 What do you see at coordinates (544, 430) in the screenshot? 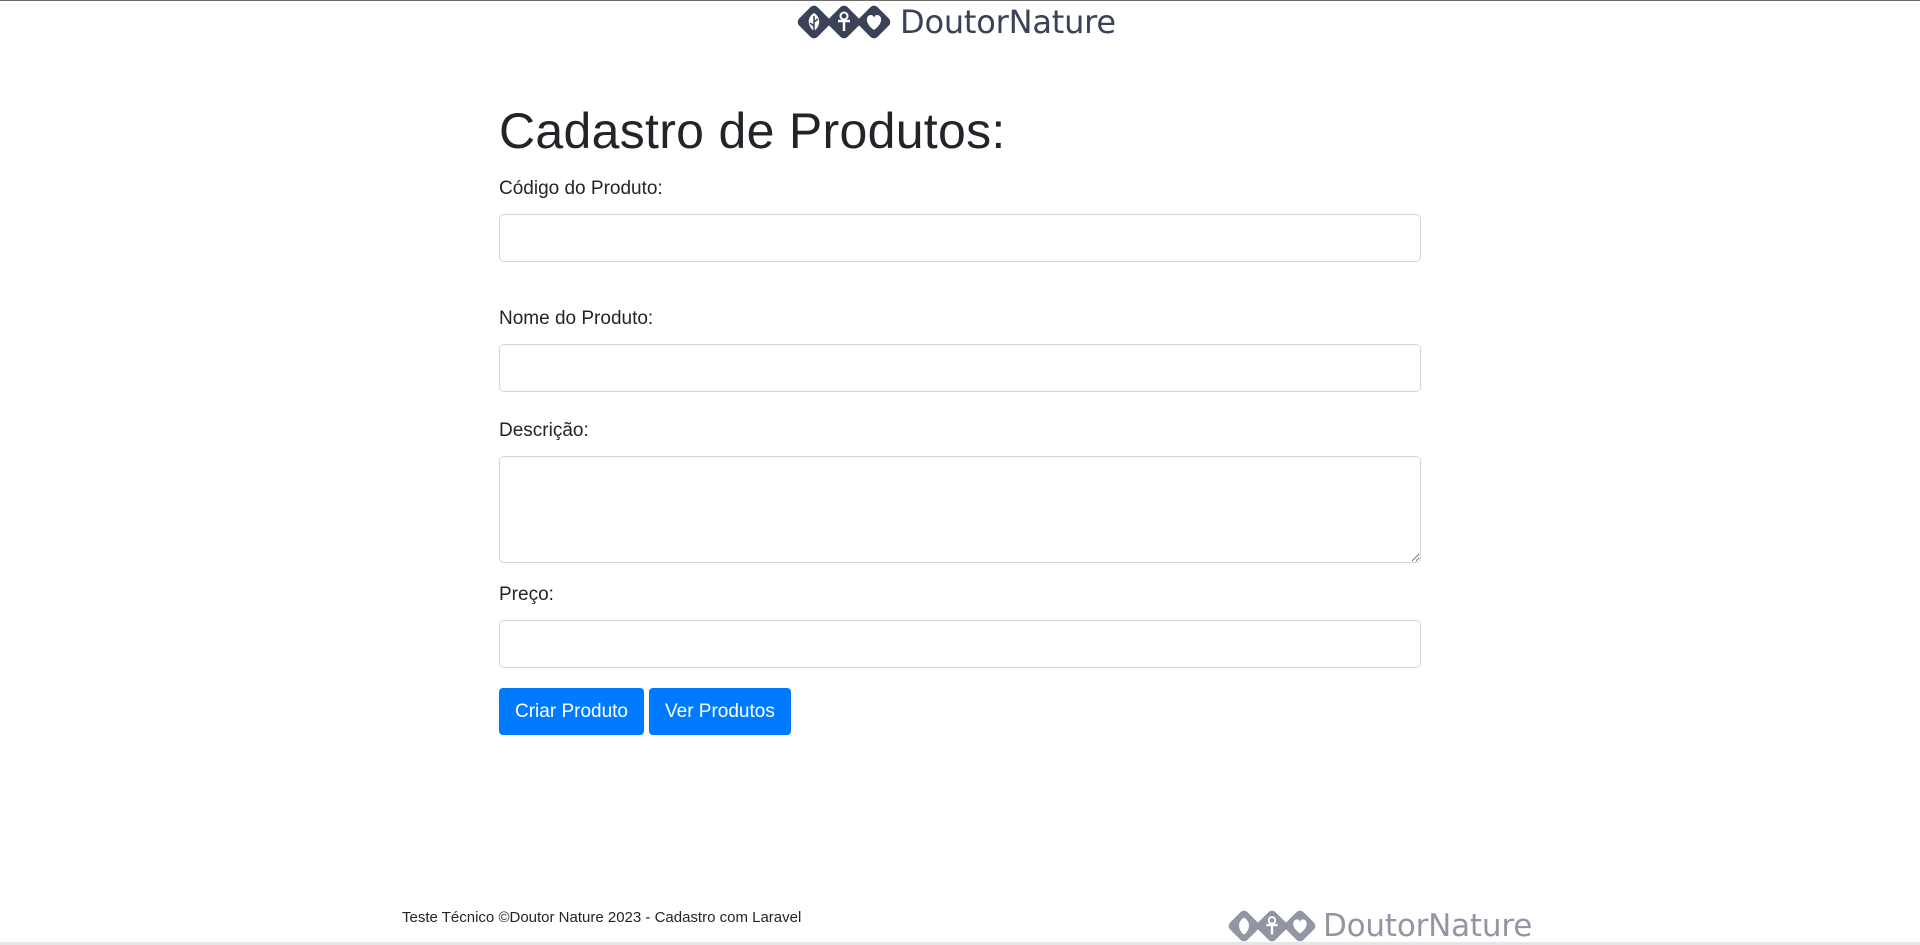
I see `description-label: Descrição:` at bounding box center [544, 430].